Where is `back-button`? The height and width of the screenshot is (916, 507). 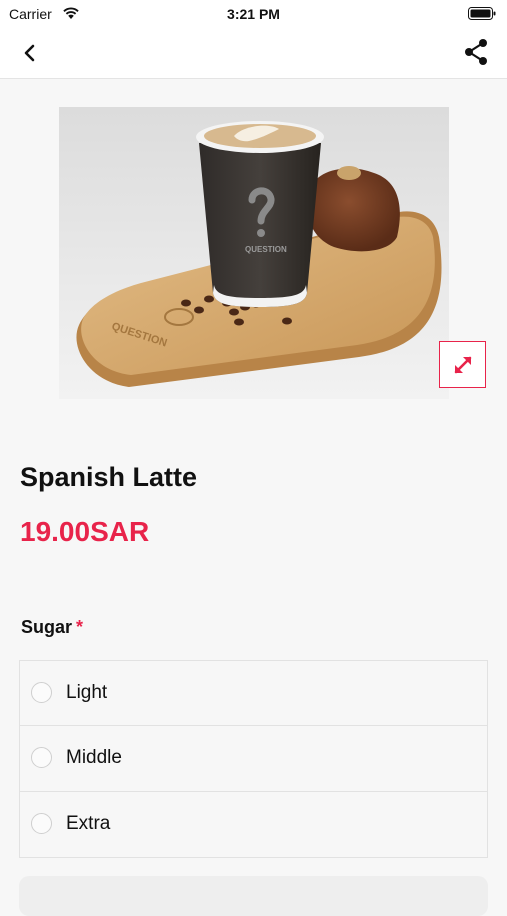
back-button is located at coordinates (30, 53).